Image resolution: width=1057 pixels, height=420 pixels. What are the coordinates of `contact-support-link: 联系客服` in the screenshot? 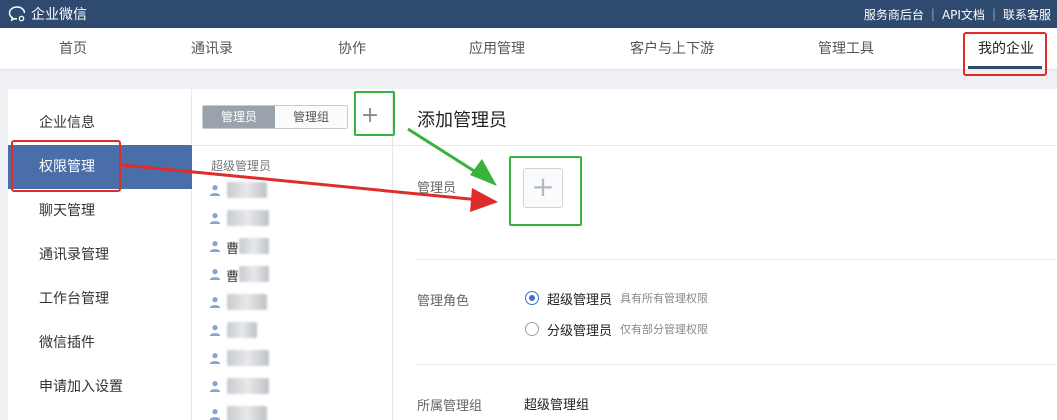 It's located at (1027, 14).